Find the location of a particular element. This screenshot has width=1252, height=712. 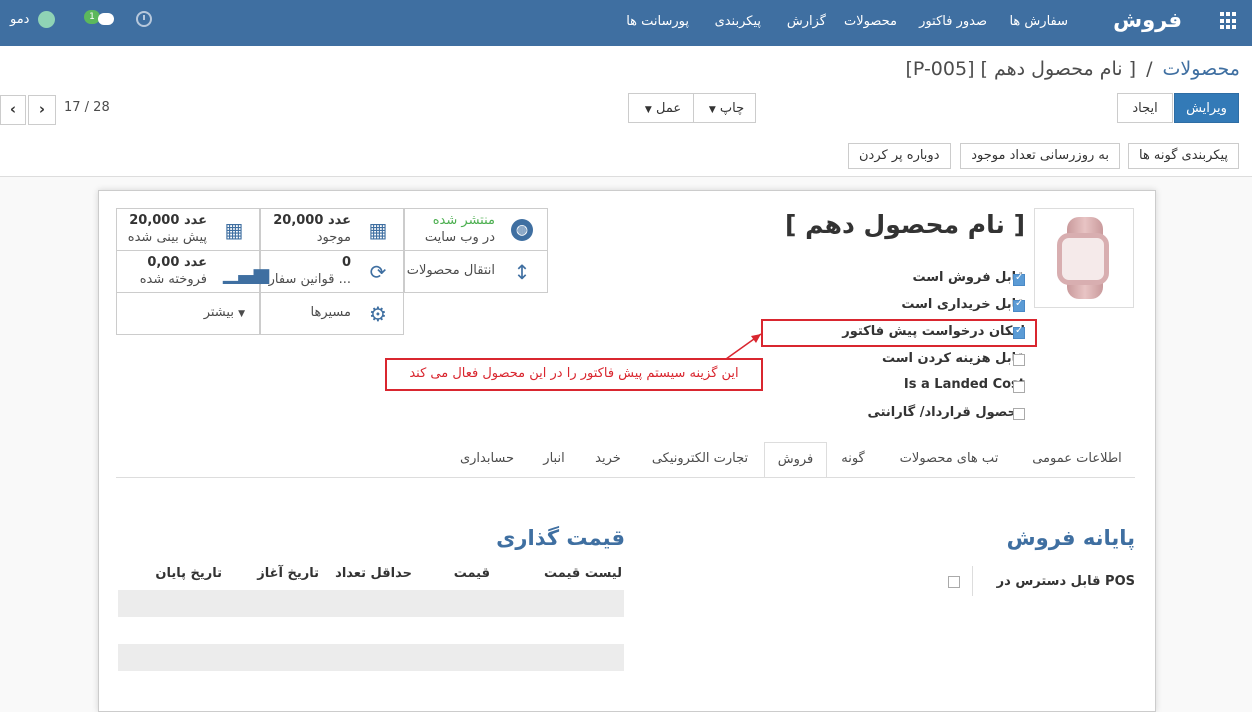

website-label: در وب سایت is located at coordinates (459, 237).